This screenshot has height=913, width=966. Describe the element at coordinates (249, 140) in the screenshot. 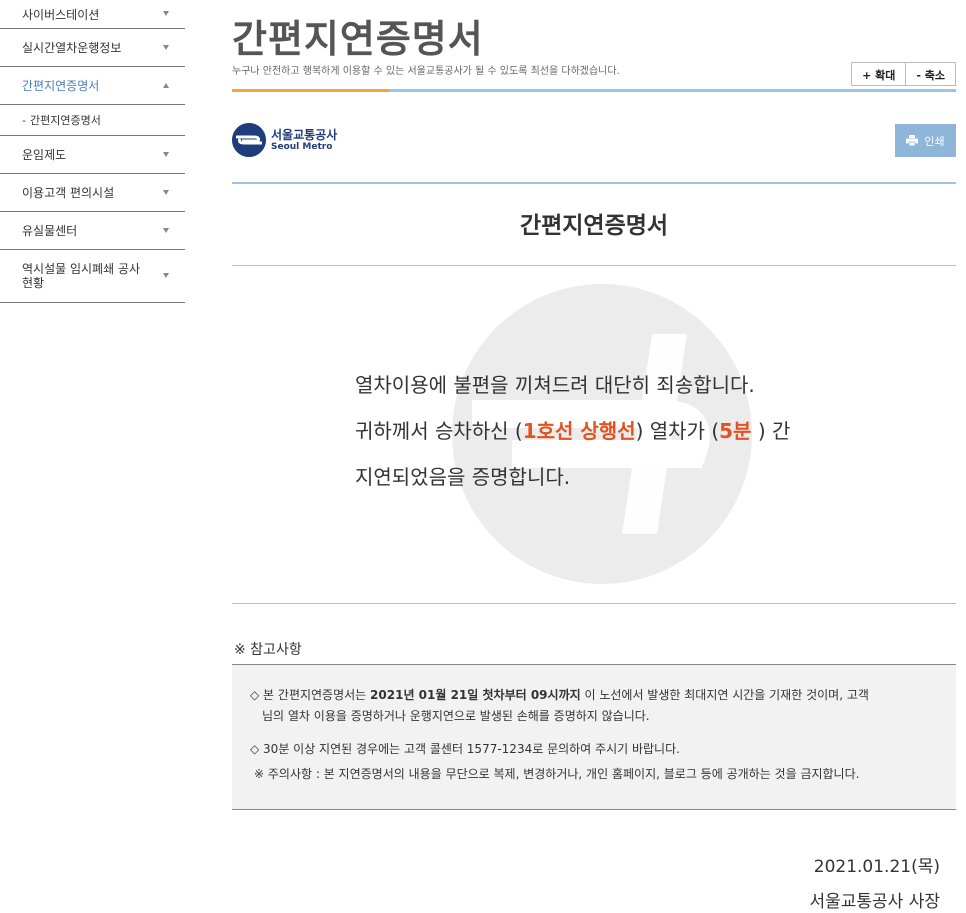

I see `seoul-metro-logo-icon` at that location.